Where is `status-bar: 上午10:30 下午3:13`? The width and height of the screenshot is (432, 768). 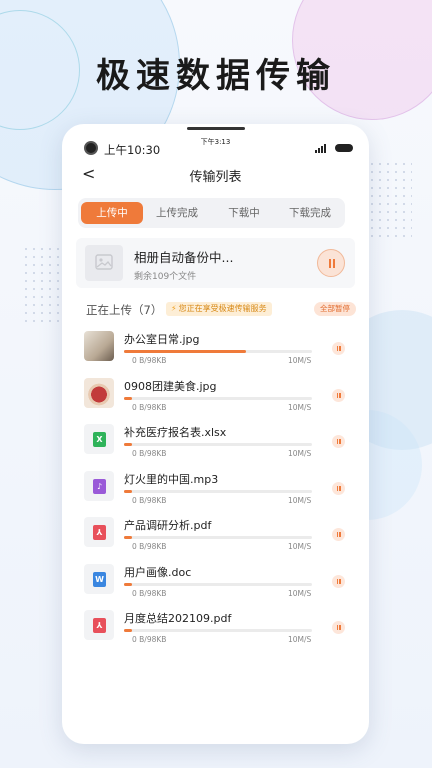 status-bar: 上午10:30 下午3:13 is located at coordinates (215, 148).